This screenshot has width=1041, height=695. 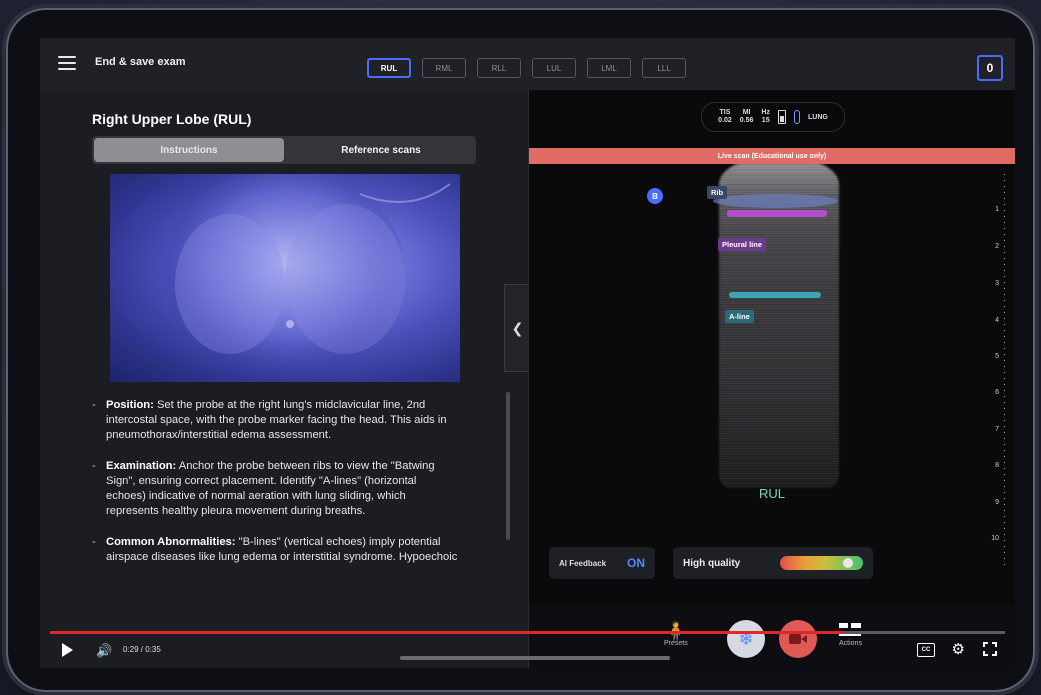 I want to click on battery-icon, so click(x=781, y=117).